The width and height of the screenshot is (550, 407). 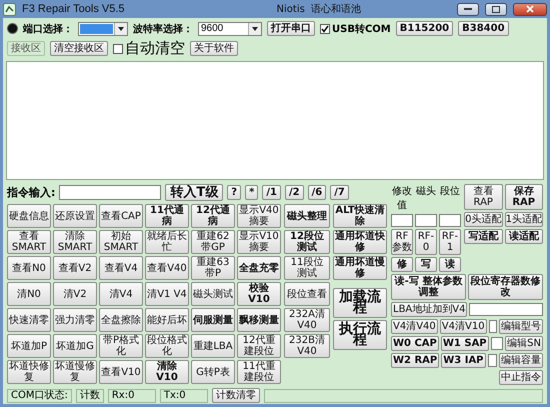 What do you see at coordinates (521, 360) in the screenshot?
I see `edit-button: 编辑容量` at bounding box center [521, 360].